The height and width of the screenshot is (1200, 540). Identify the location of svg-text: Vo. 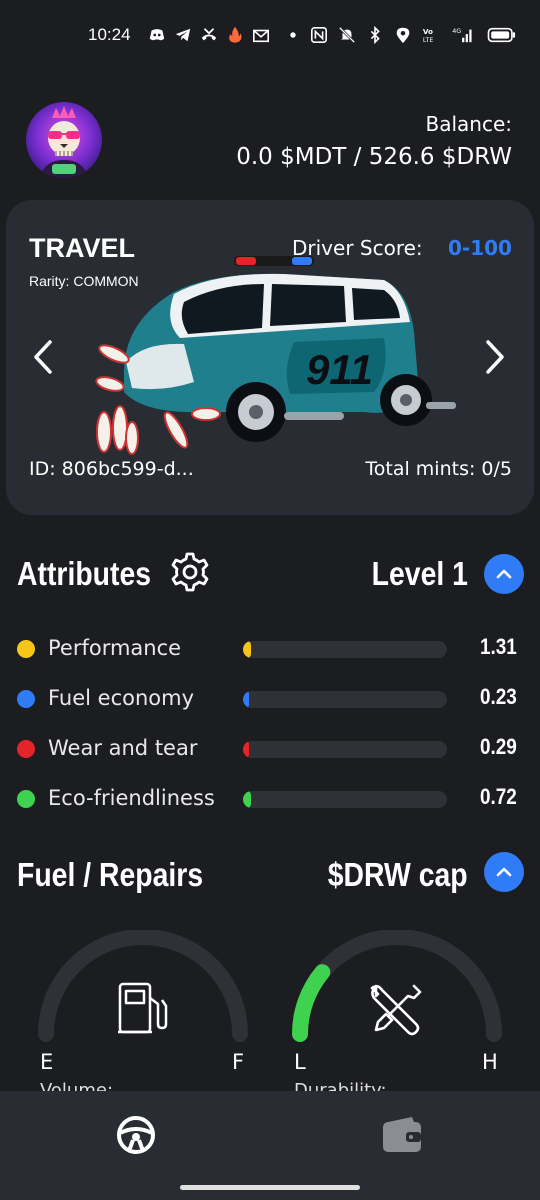
(428, 31).